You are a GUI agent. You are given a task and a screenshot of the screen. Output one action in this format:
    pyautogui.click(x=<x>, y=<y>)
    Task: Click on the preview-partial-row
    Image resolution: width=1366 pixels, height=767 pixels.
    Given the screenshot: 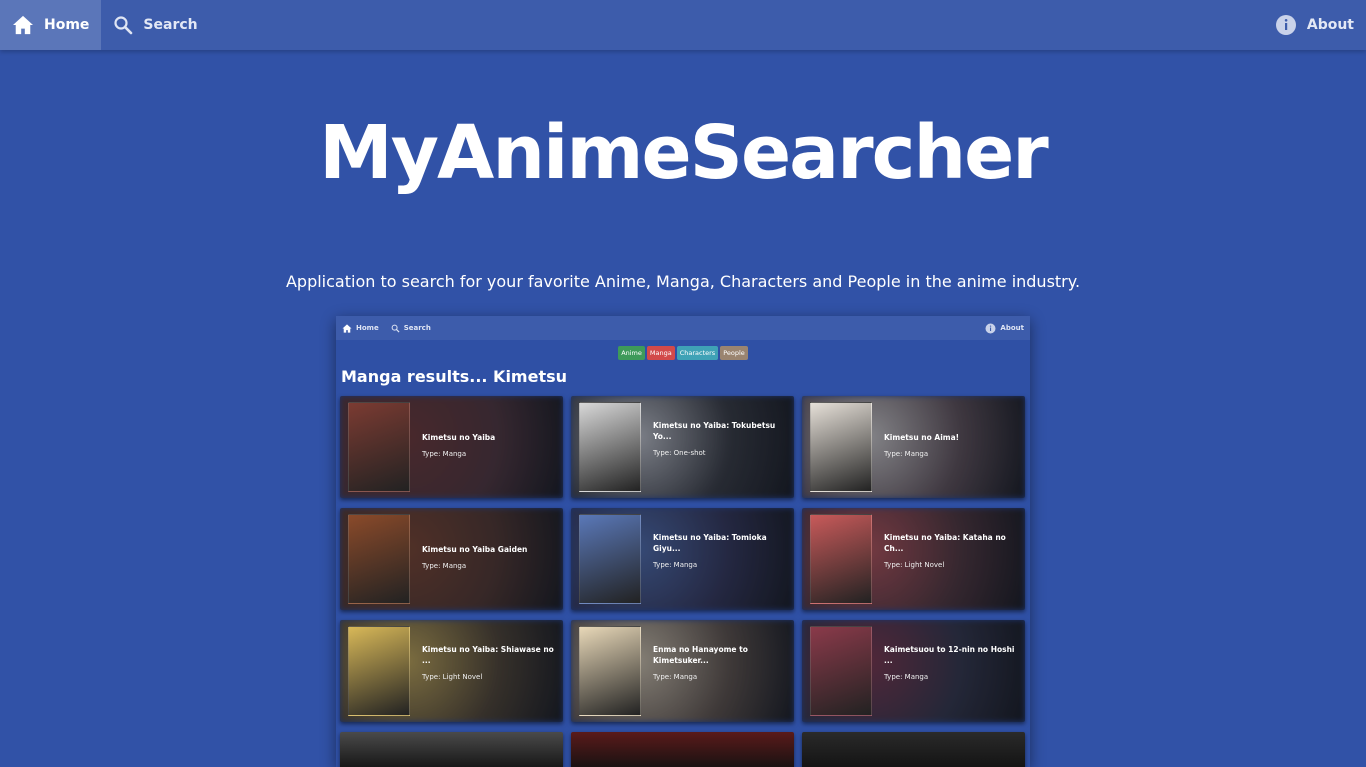 What is the action you would take?
    pyautogui.click(x=682, y=749)
    